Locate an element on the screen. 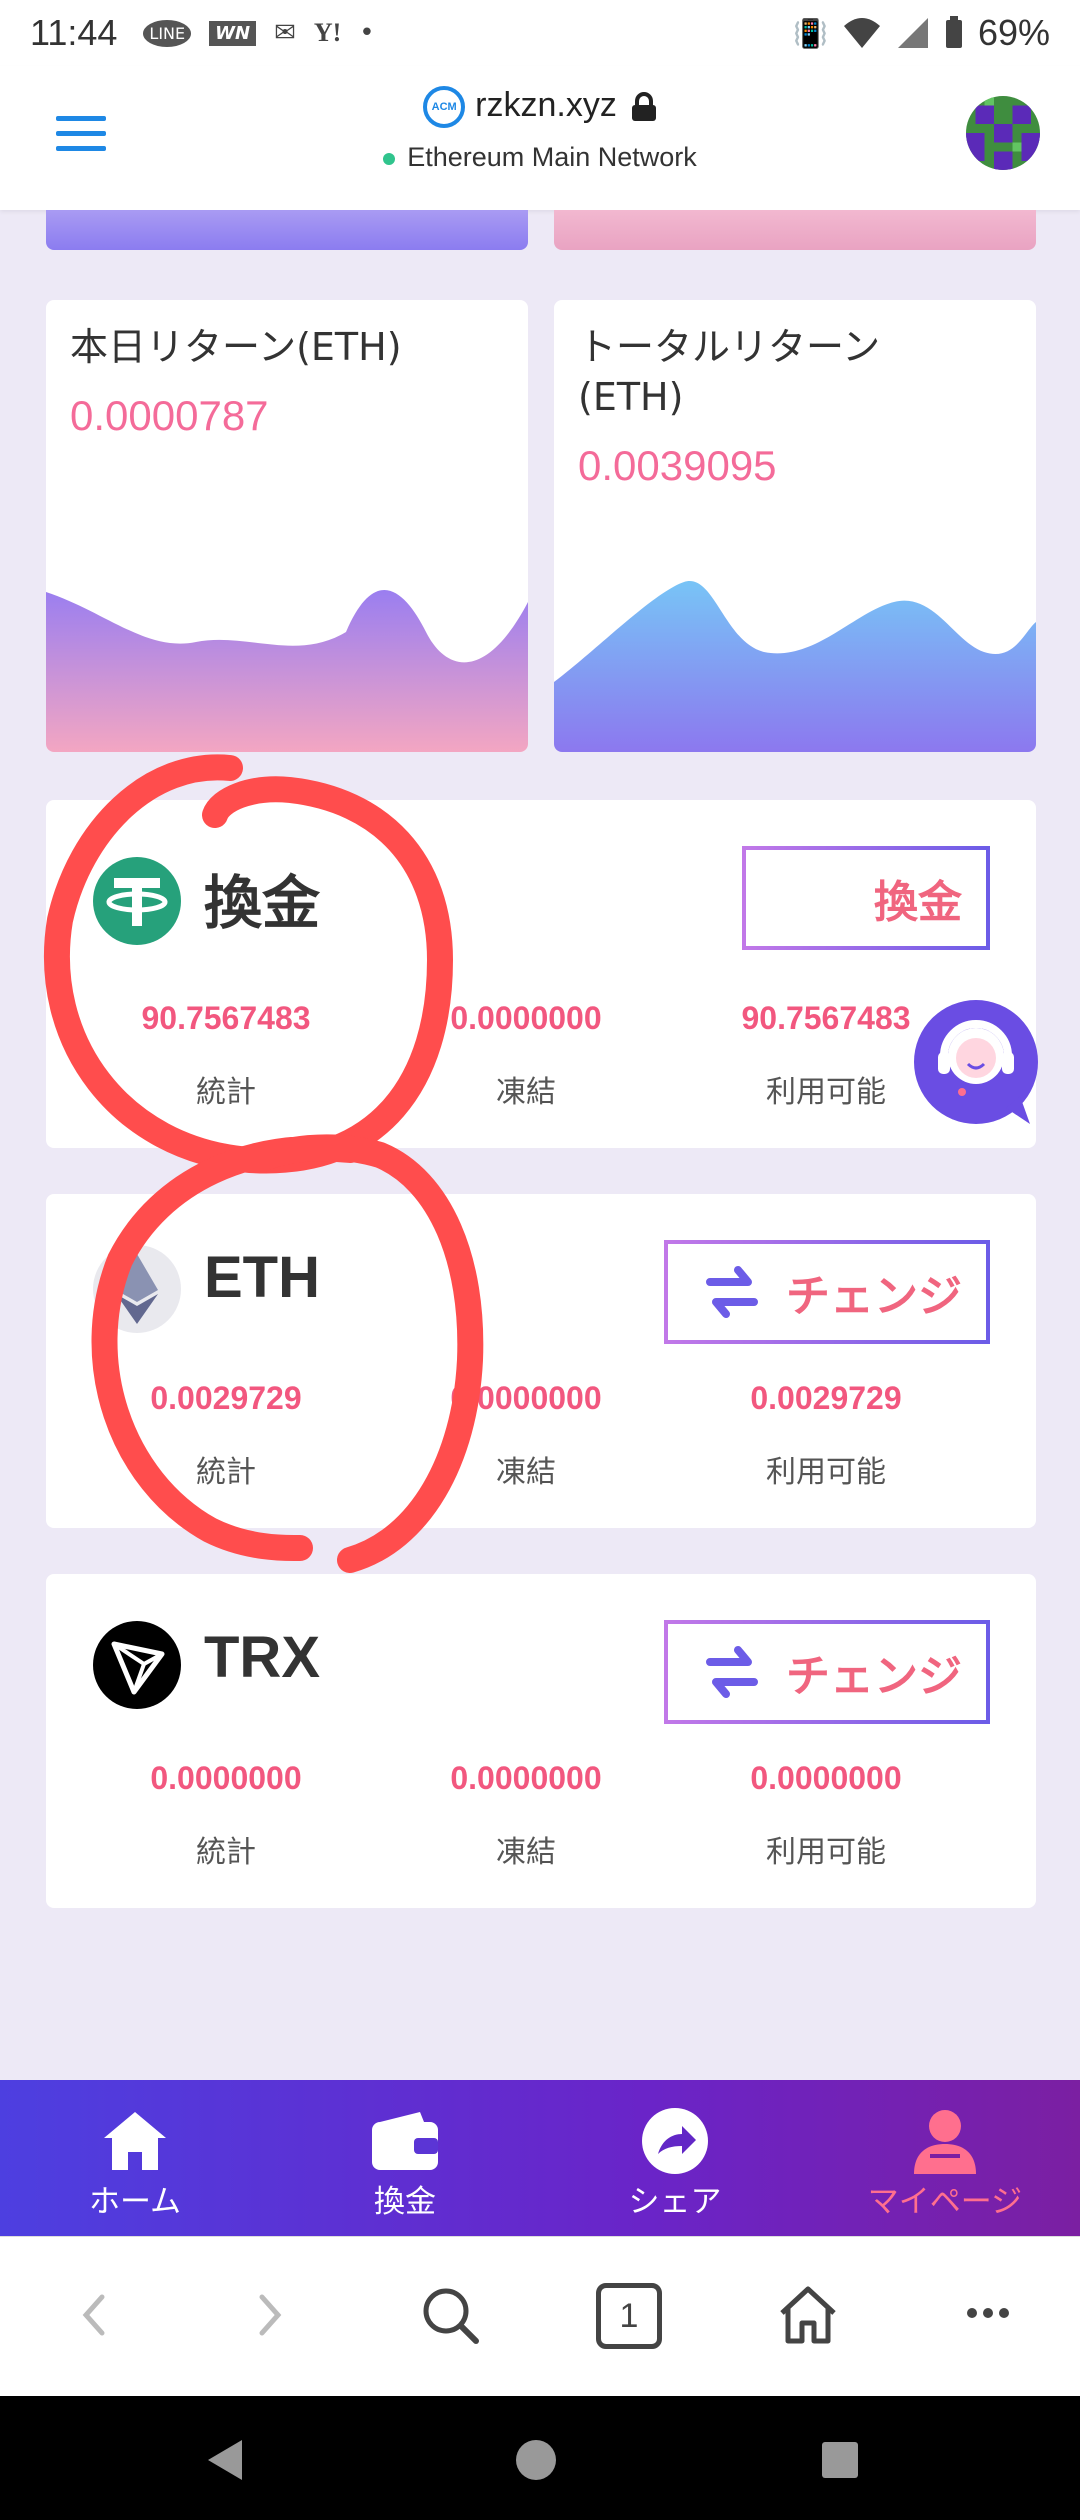 The width and height of the screenshot is (1080, 2520). network-dot-icon is located at coordinates (389, 158).